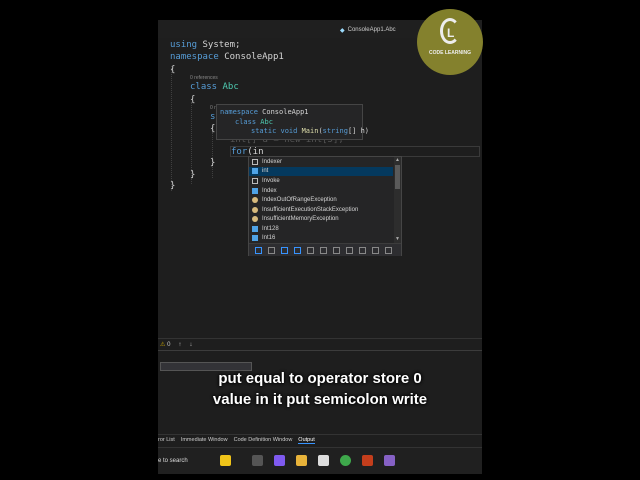 Image resolution: width=640 pixels, height=480 pixels. I want to click on warning-indicator: ⚠ 0, so click(165, 344).